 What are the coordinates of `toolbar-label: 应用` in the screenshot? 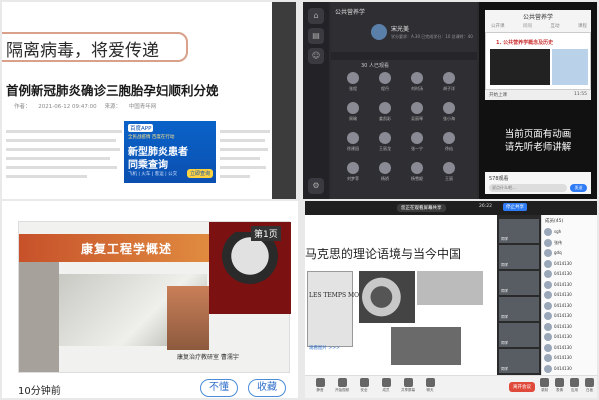 It's located at (574, 390).